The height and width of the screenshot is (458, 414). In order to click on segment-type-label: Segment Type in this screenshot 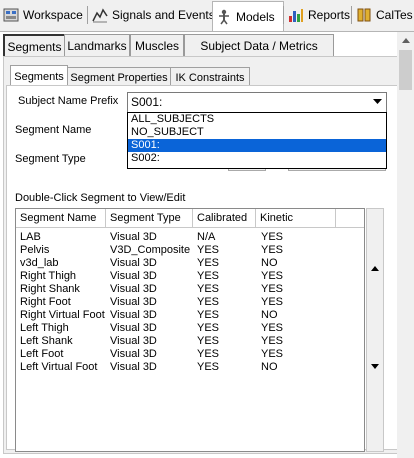, I will do `click(50, 159)`.